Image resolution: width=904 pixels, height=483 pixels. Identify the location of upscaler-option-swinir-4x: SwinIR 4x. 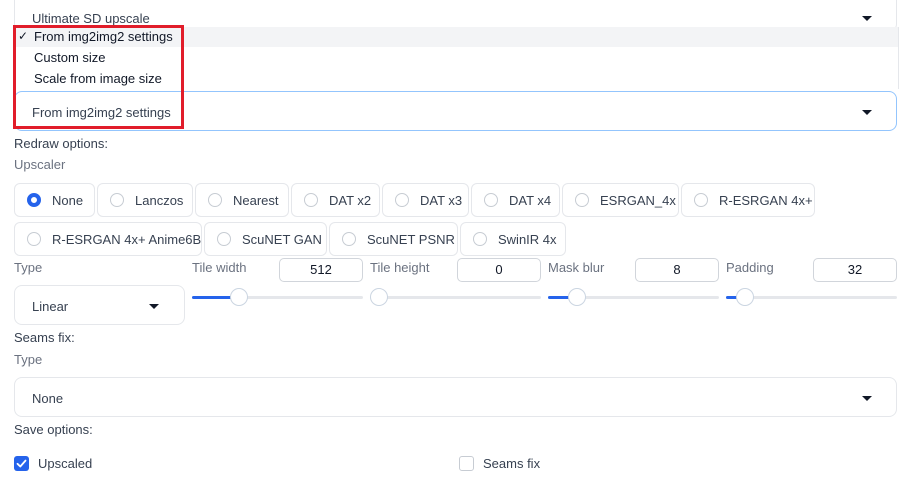
(513, 239).